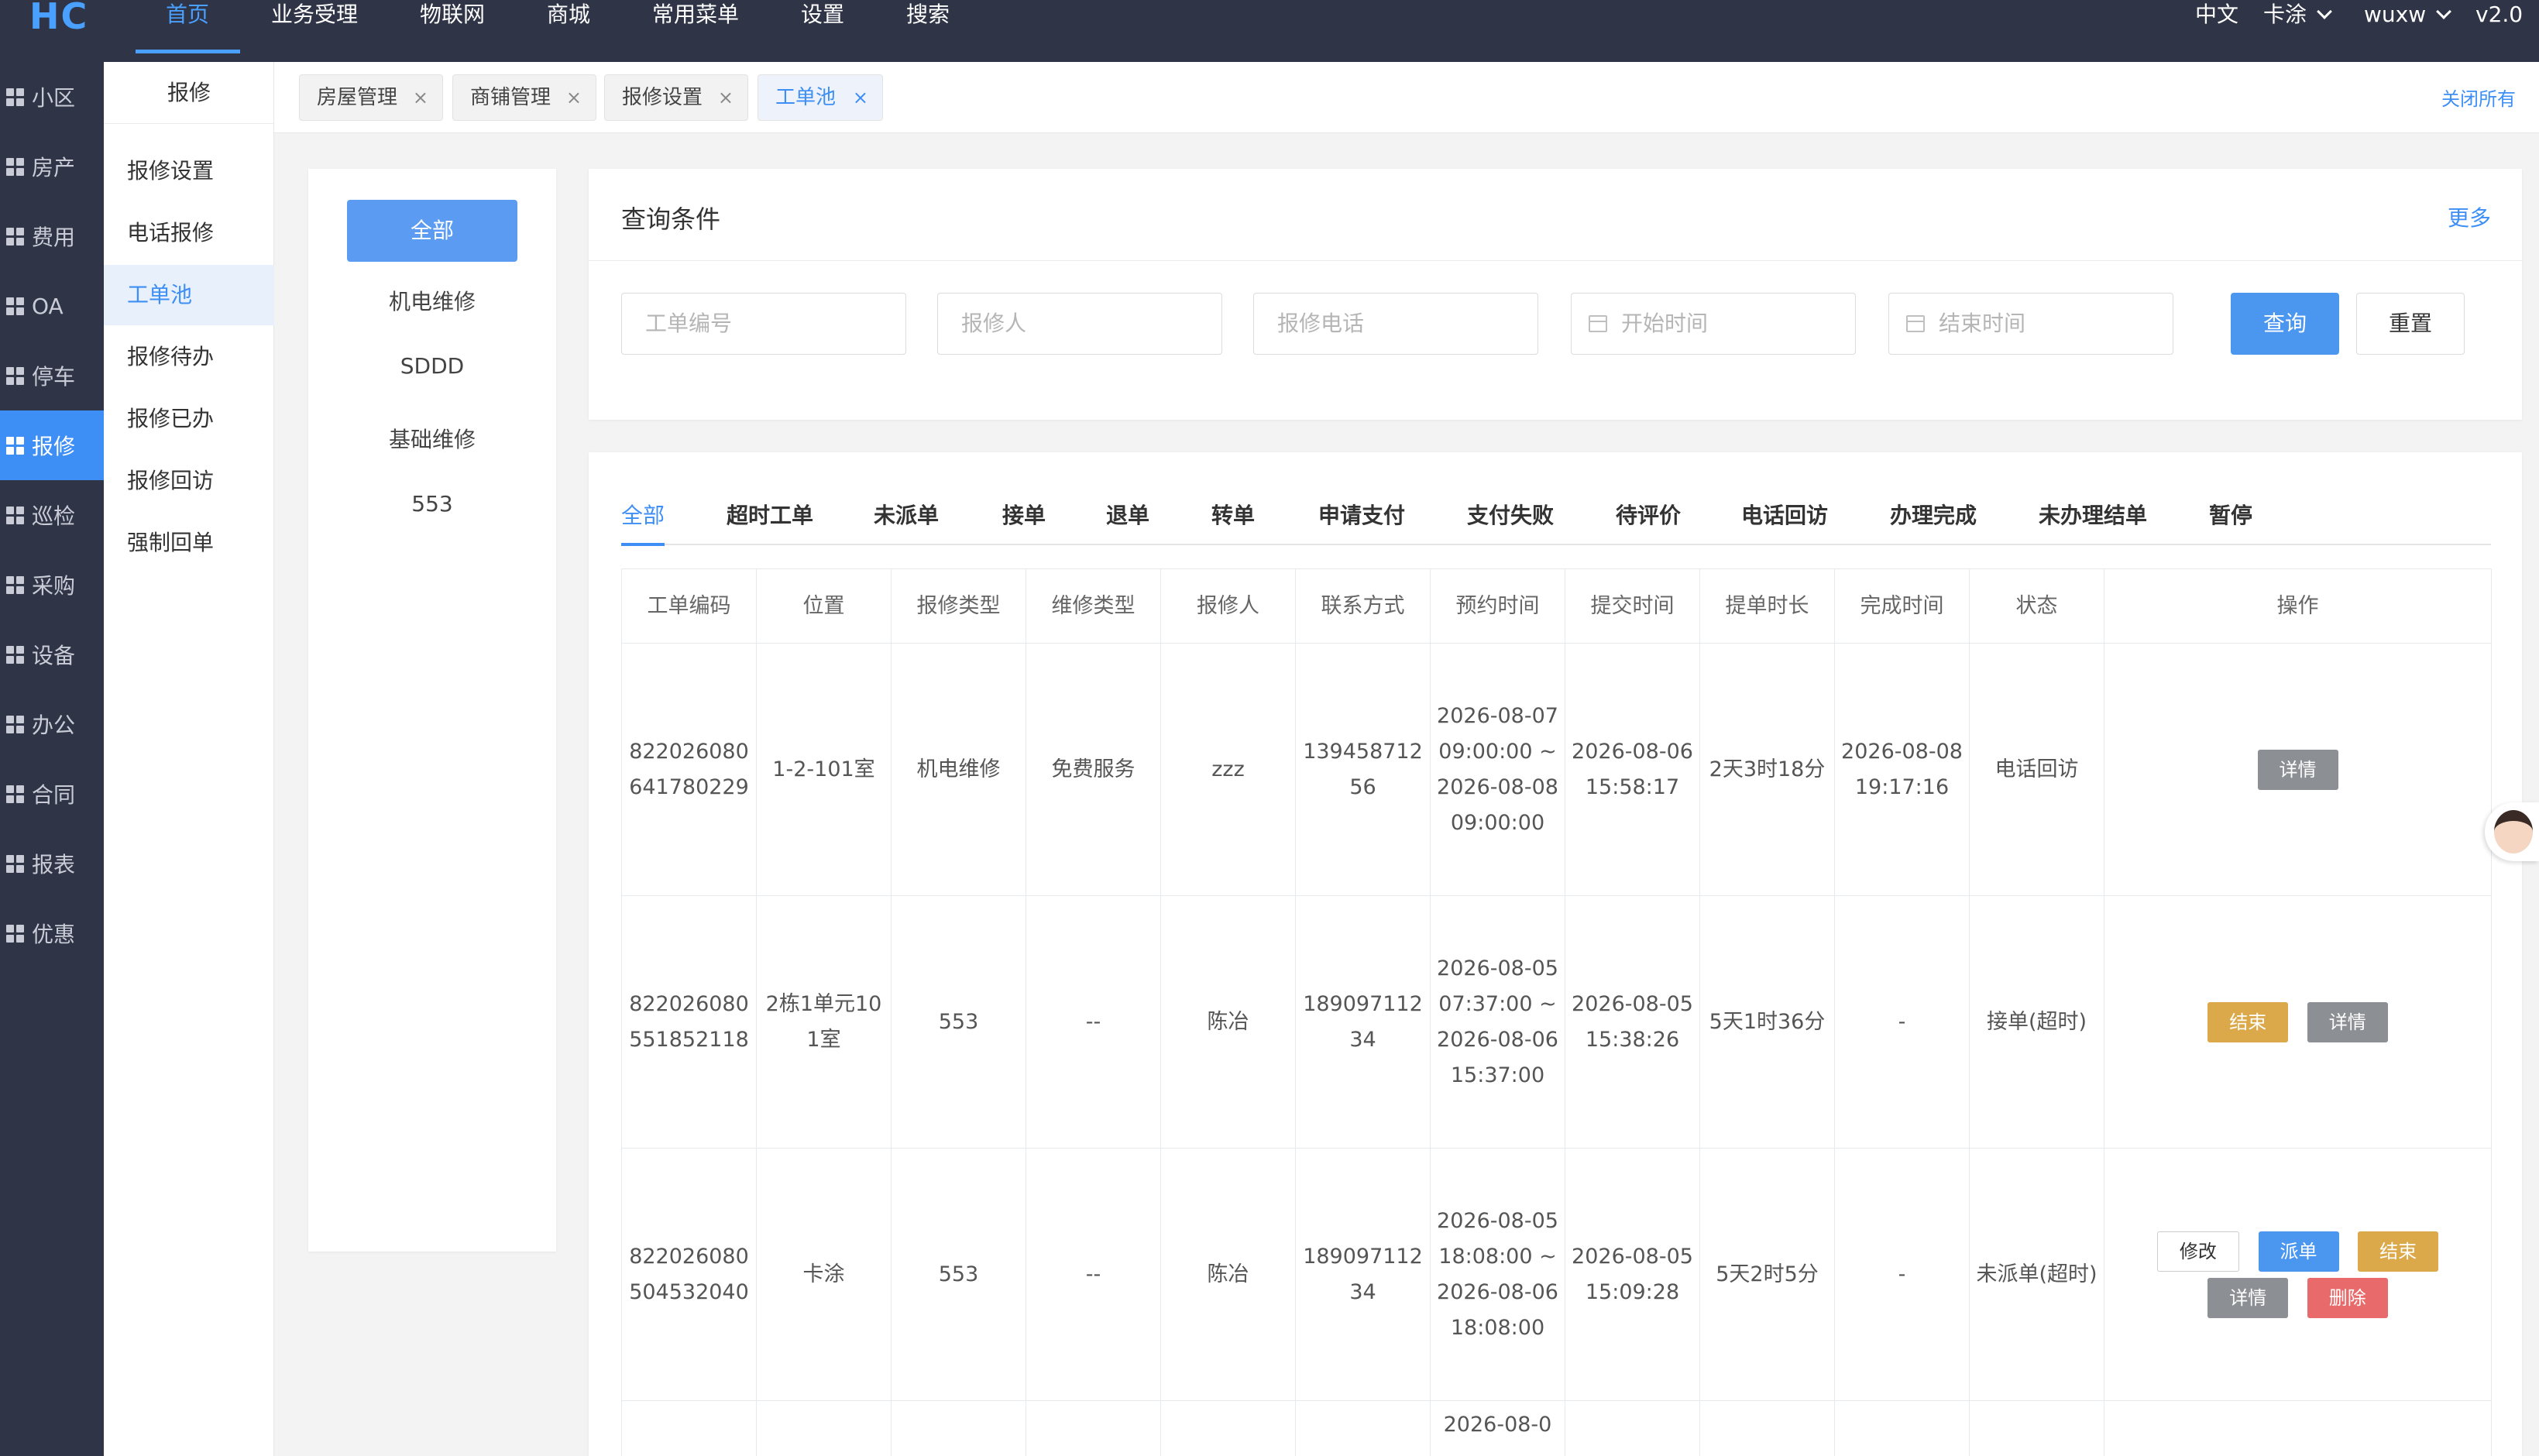 This screenshot has width=2539, height=1456. Describe the element at coordinates (1233, 514) in the screenshot. I see `tab-status-transferred: 转单` at that location.